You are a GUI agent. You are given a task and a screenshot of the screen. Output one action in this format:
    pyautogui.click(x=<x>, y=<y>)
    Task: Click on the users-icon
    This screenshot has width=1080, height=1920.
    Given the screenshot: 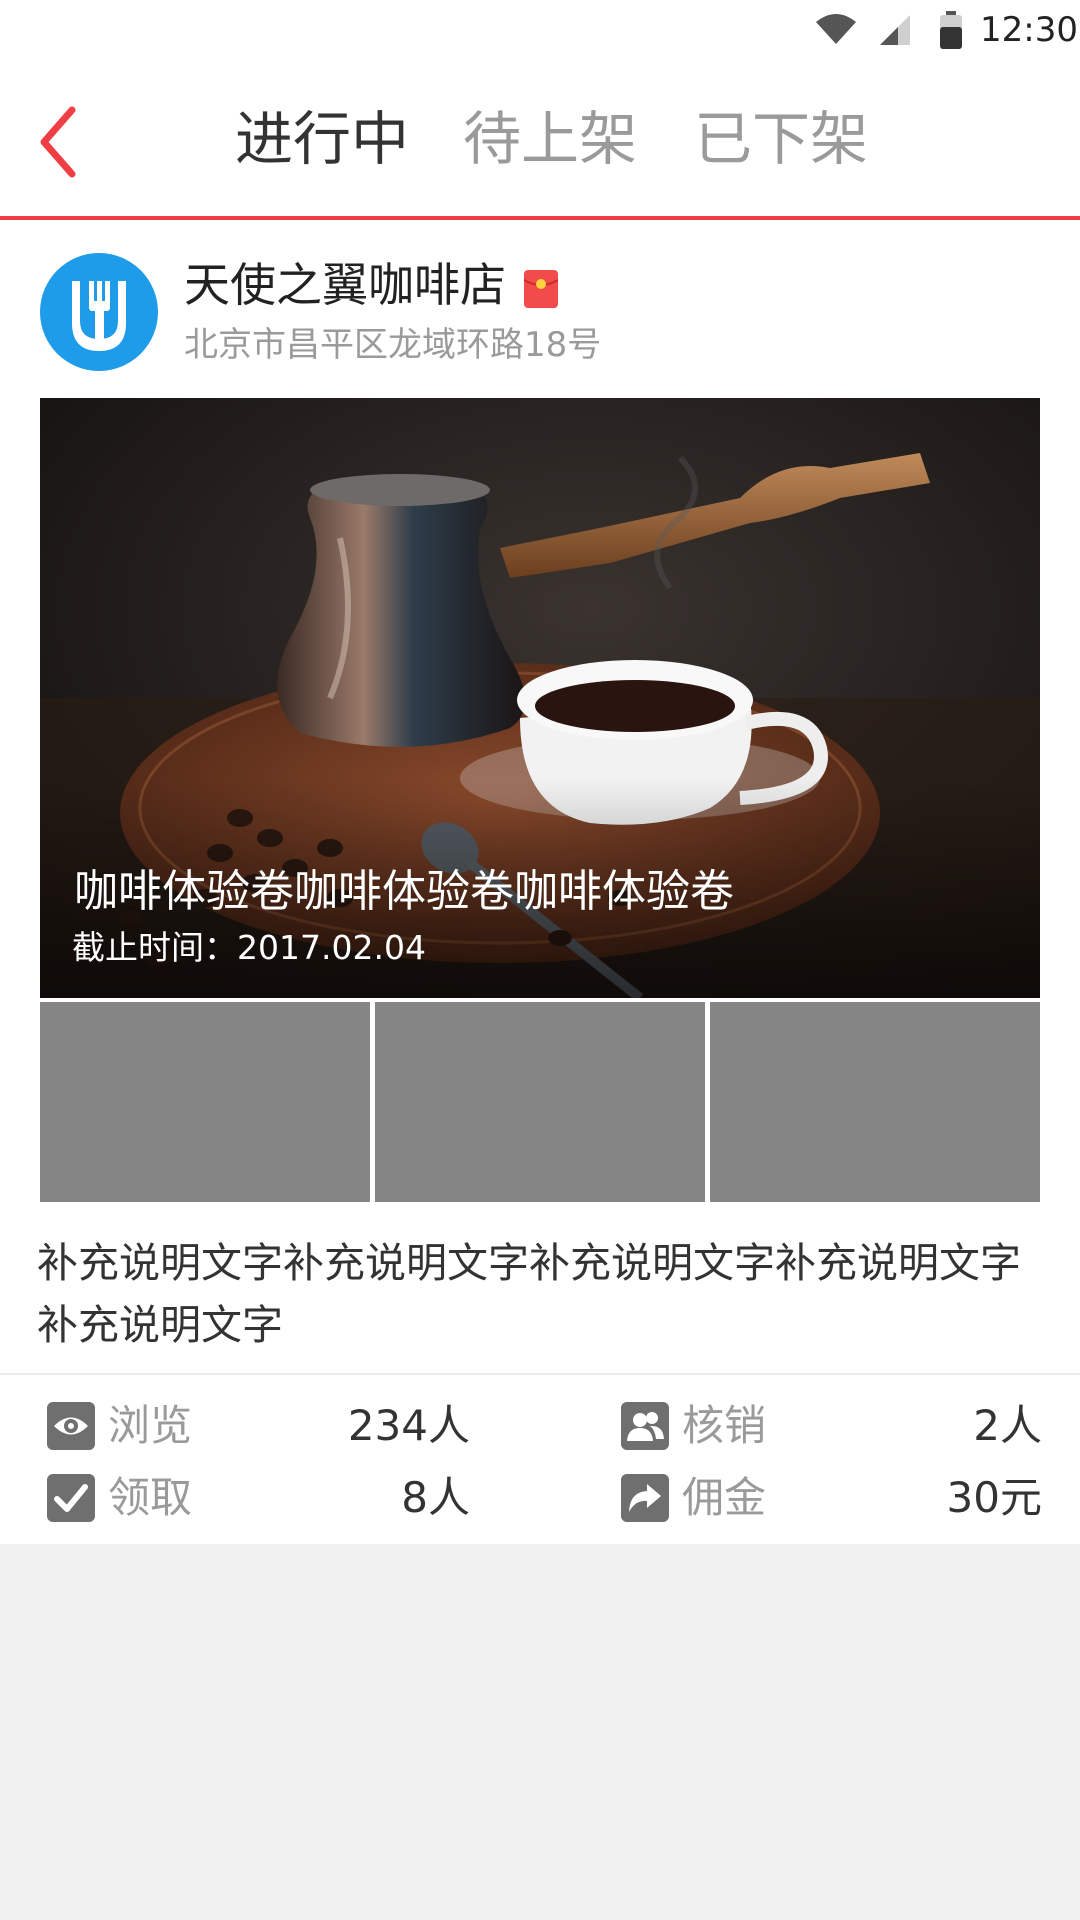 What is the action you would take?
    pyautogui.click(x=645, y=1426)
    